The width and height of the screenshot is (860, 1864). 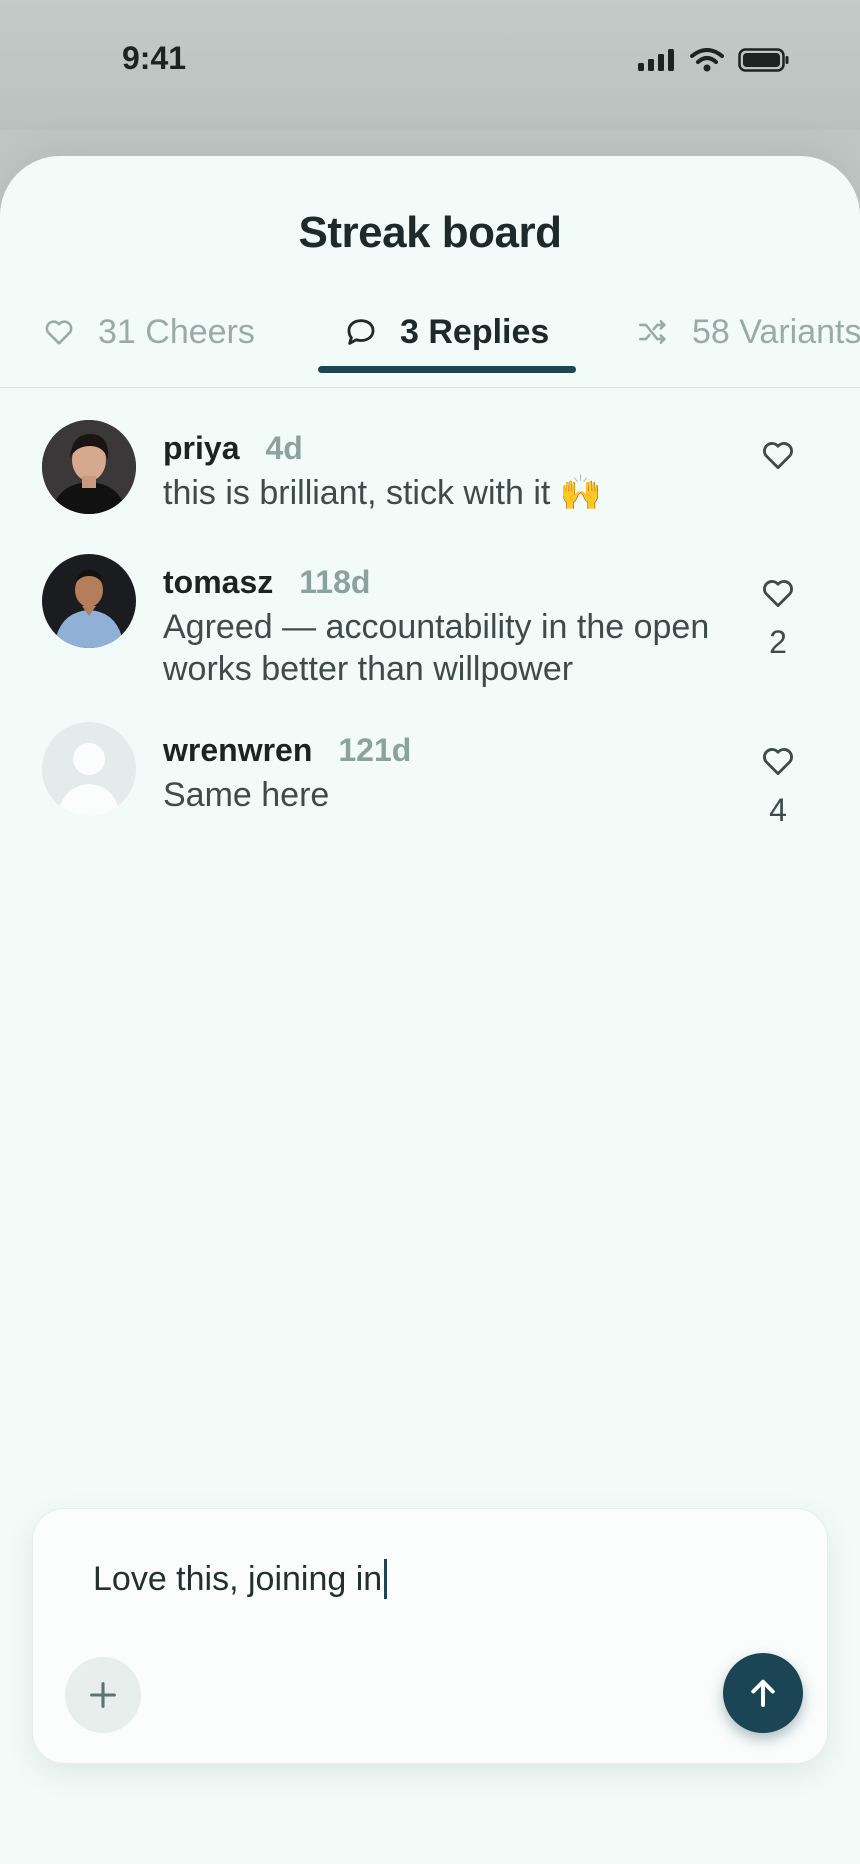 What do you see at coordinates (778, 617) in the screenshot?
I see `like-button: 2` at bounding box center [778, 617].